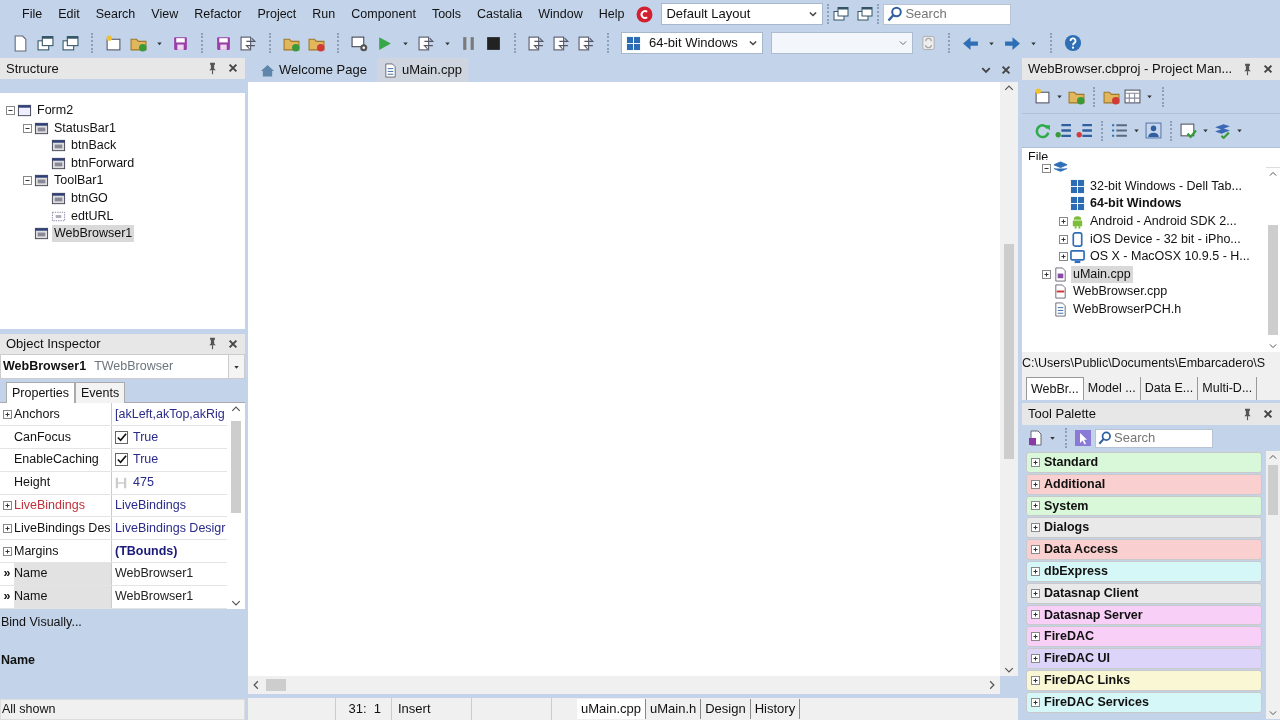 Image resolution: width=1280 pixels, height=720 pixels. Describe the element at coordinates (1119, 130) in the screenshot. I see `list-icon` at that location.